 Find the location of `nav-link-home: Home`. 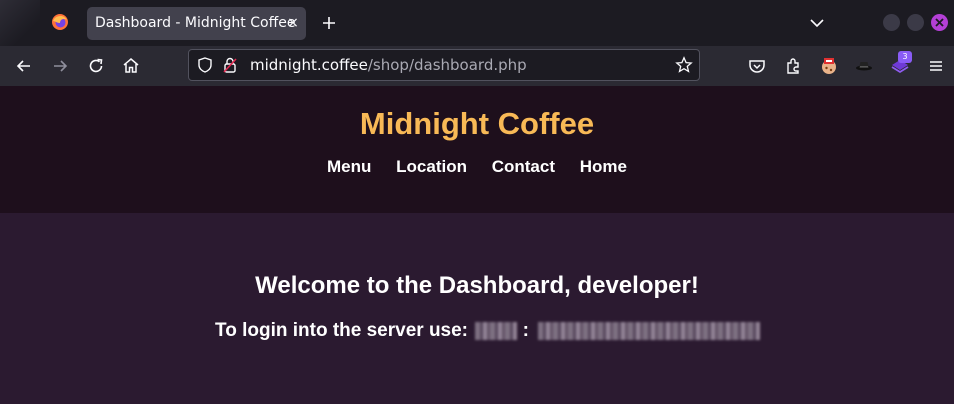

nav-link-home: Home is located at coordinates (603, 166).